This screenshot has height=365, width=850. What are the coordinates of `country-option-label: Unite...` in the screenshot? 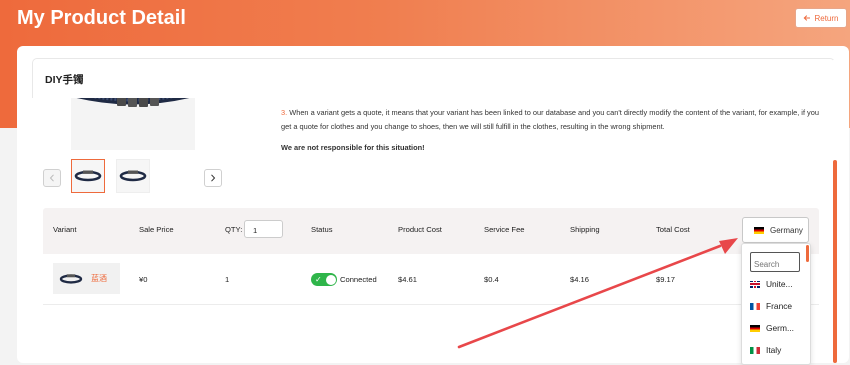 It's located at (779, 284).